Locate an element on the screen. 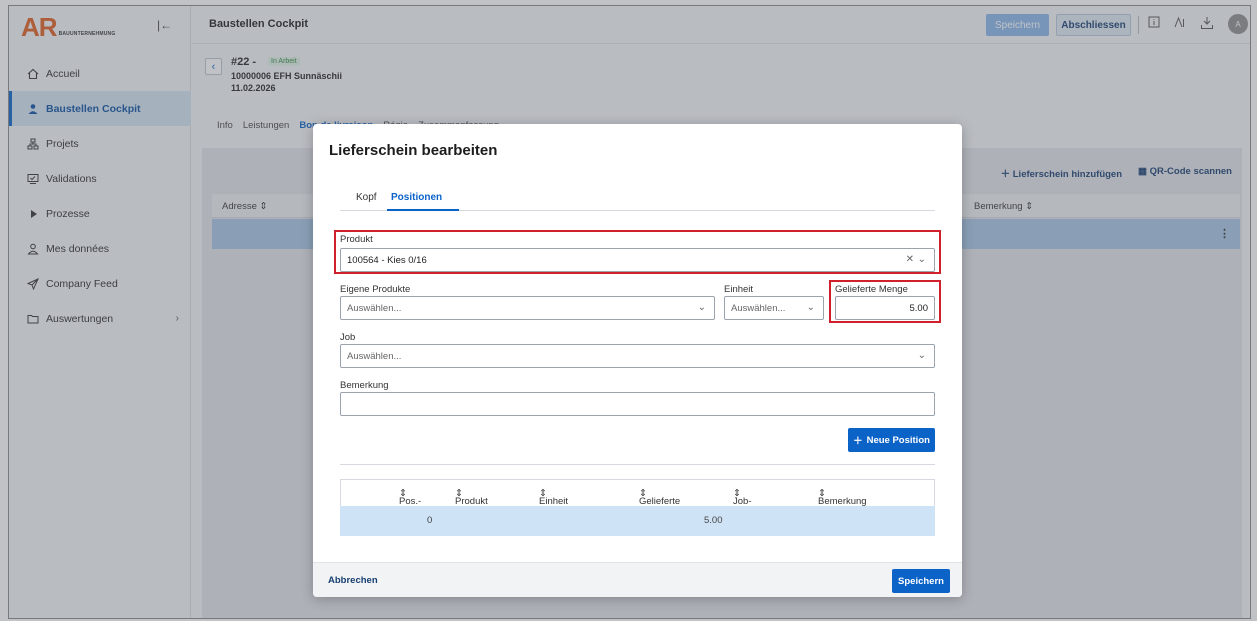 Image resolution: width=1257 pixels, height=621 pixels. dialog-tabs: Kopf Positionen is located at coordinates (637, 198).